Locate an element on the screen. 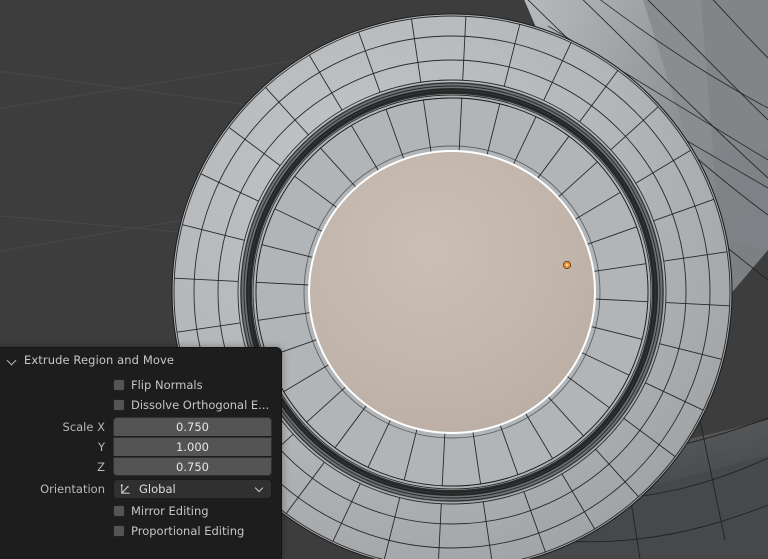 This screenshot has height=559, width=768. flip-normals-checkbox: Flip Normals is located at coordinates (192, 385).